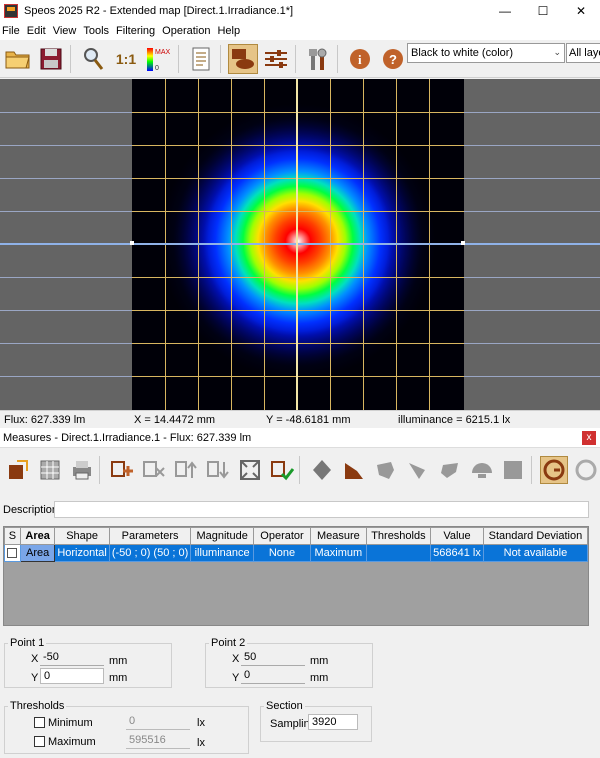  Describe the element at coordinates (201, 743) in the screenshot. I see `maximum-unit: lx` at that location.